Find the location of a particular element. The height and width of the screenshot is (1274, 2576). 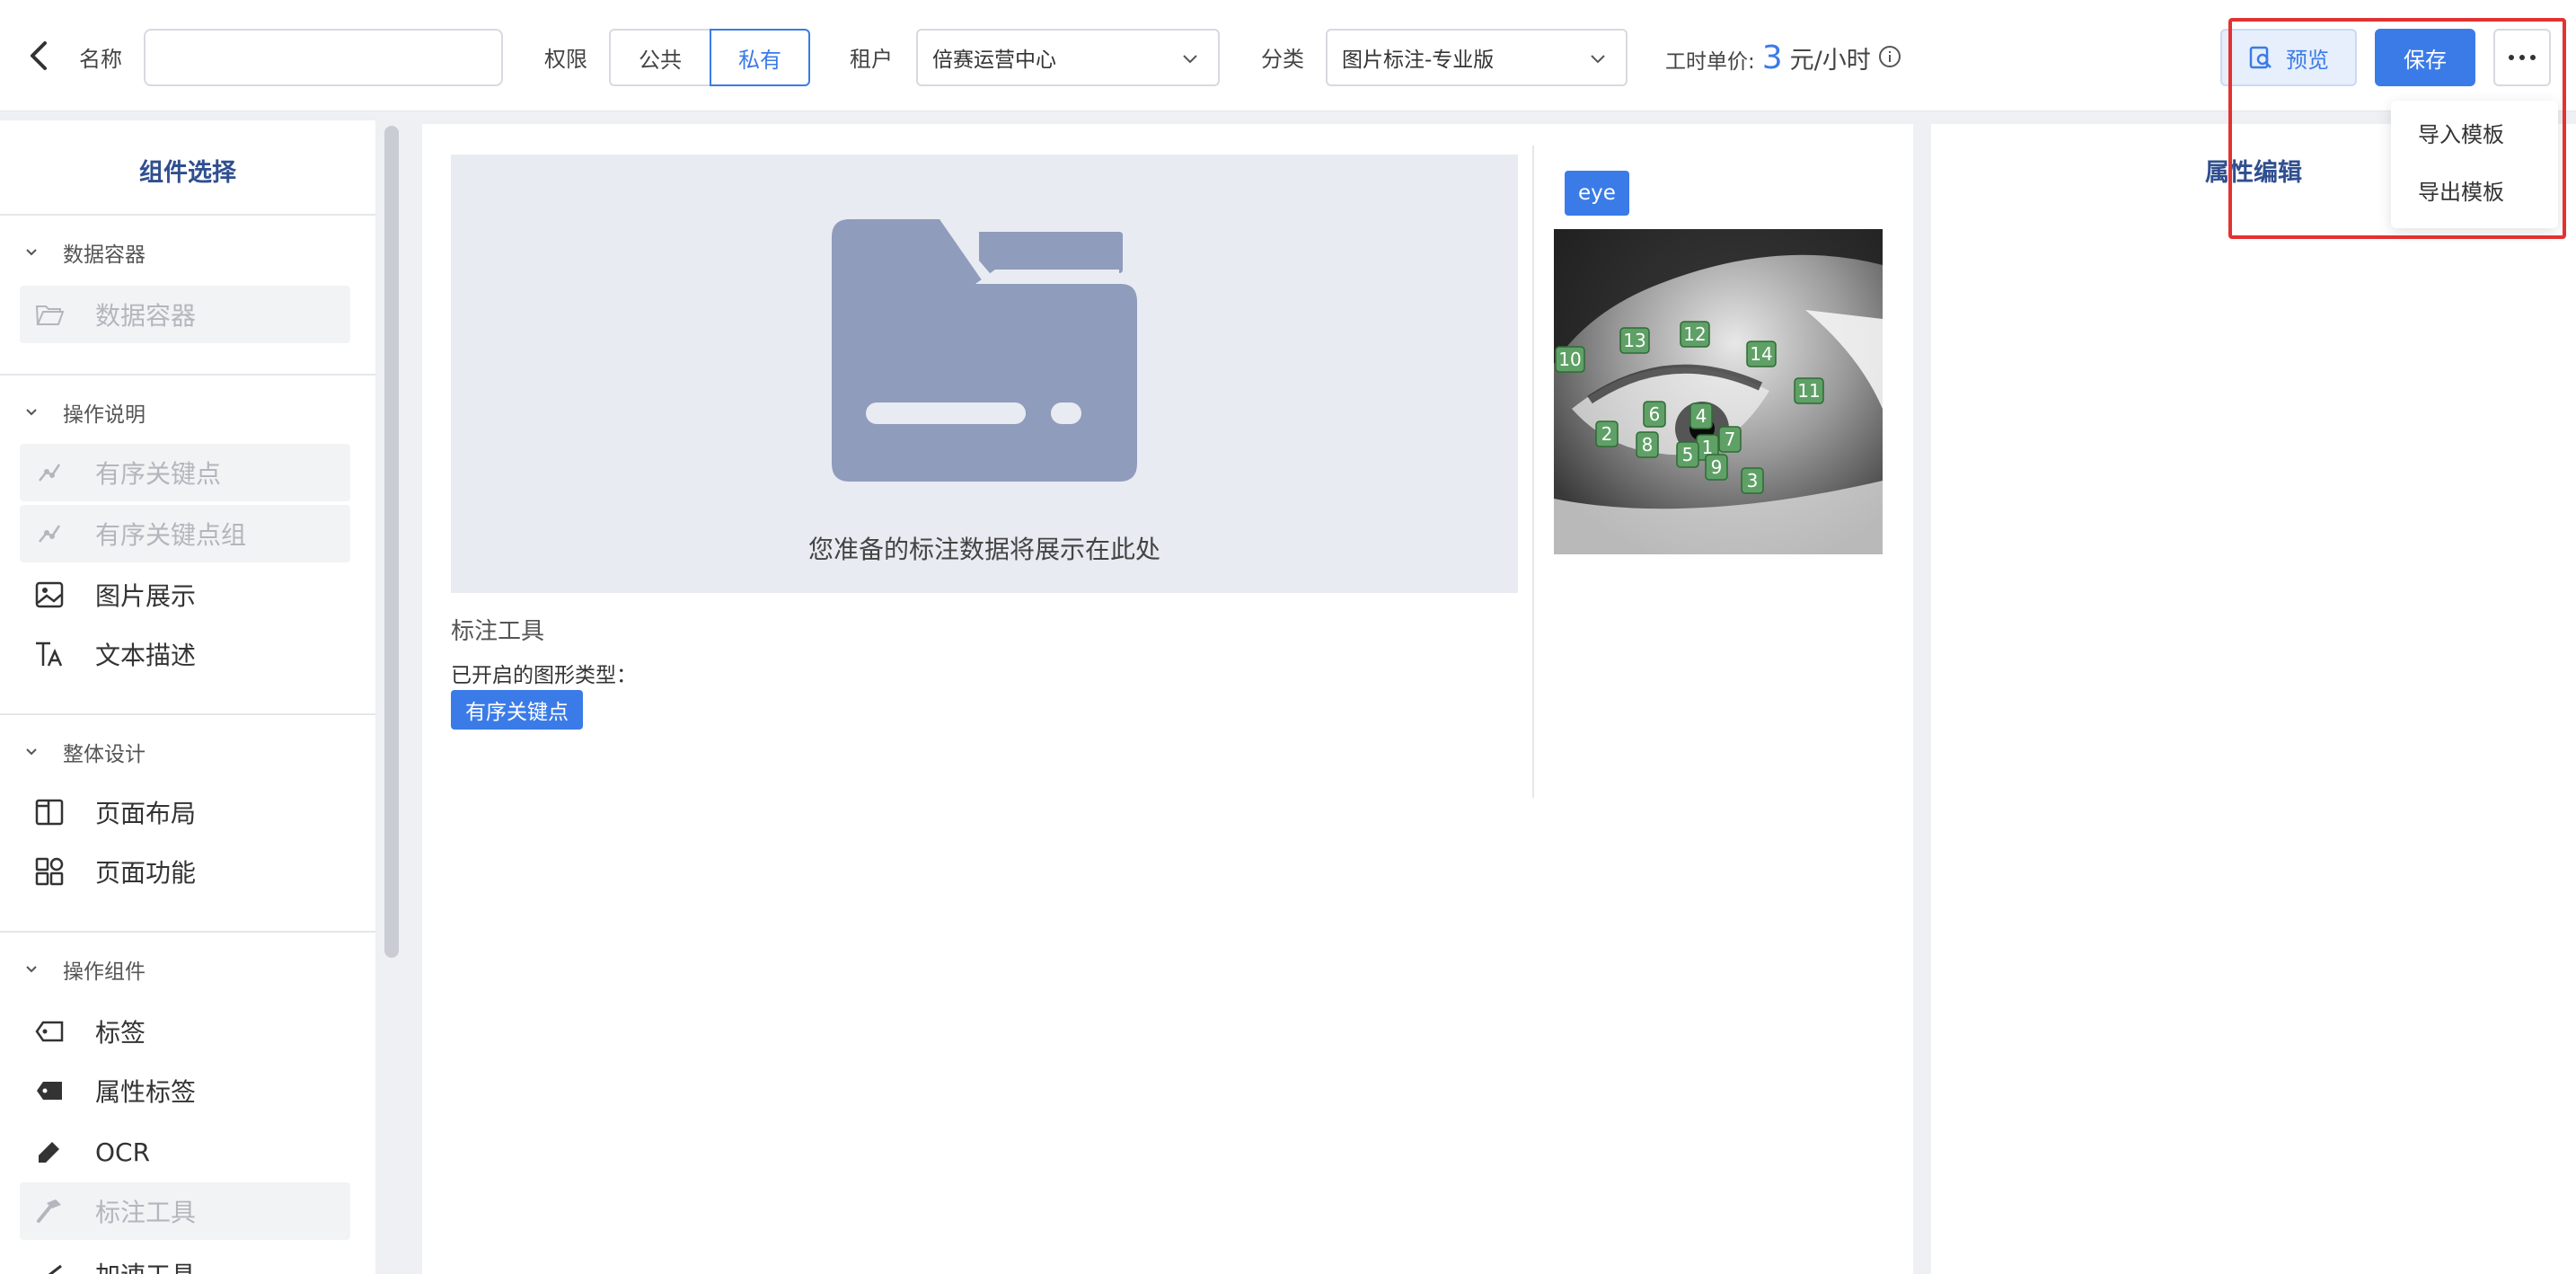

component-attribute-tag: 属性标签 is located at coordinates (185, 1091).